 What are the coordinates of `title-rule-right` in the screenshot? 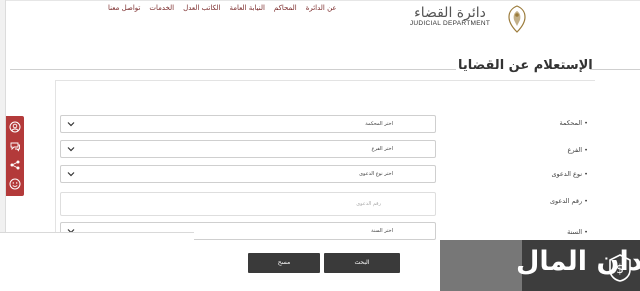 It's located at (615, 69).